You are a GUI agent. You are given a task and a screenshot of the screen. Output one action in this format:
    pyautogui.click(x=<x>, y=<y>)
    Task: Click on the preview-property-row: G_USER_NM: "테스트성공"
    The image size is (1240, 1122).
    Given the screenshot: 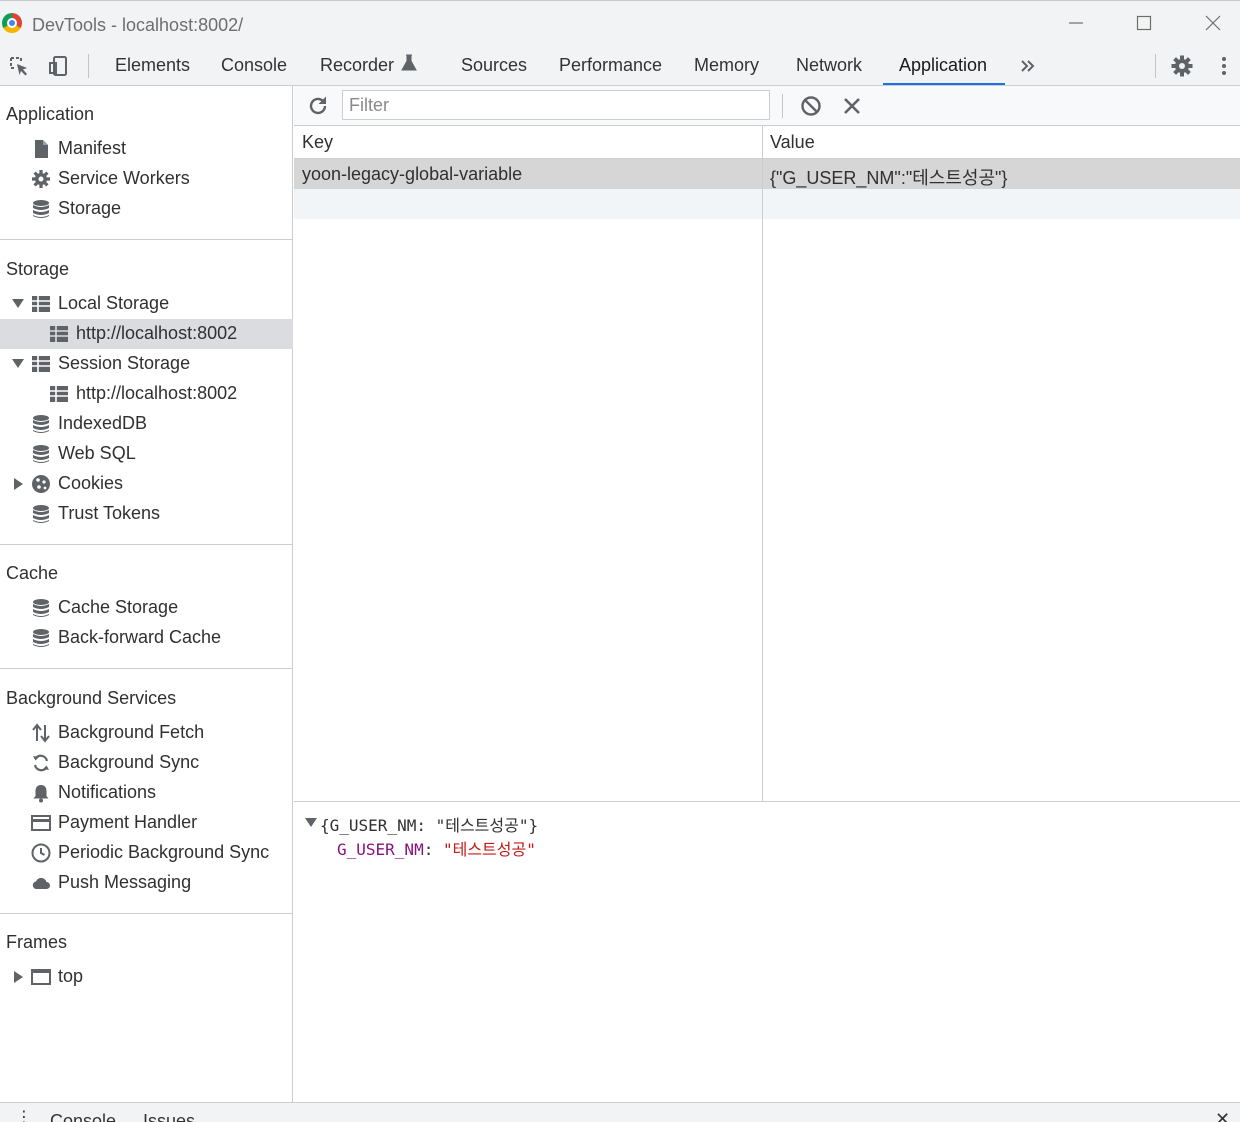 What is the action you would take?
    pyautogui.click(x=436, y=848)
    